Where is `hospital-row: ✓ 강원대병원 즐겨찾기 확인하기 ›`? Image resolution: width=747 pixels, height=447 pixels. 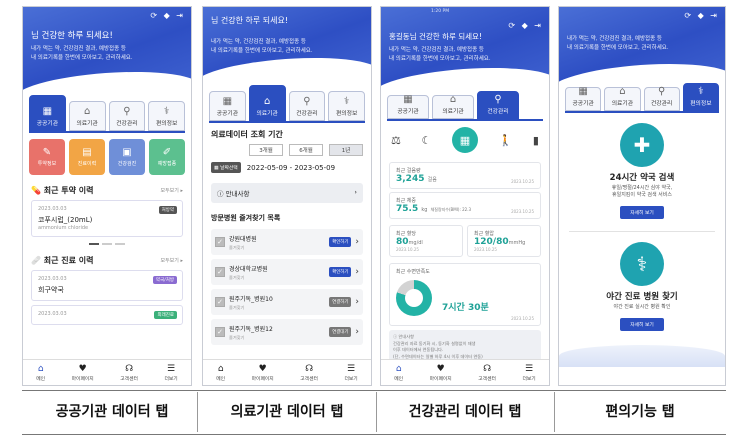 hospital-row: ✓ 강원대병원 즐겨찾기 확인하기 › is located at coordinates (287, 242).